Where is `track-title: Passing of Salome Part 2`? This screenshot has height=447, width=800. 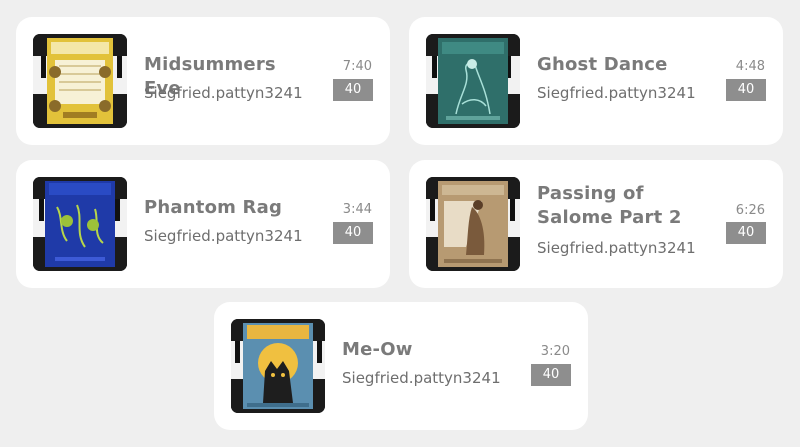 track-title: Passing of Salome Part 2 is located at coordinates (622, 206).